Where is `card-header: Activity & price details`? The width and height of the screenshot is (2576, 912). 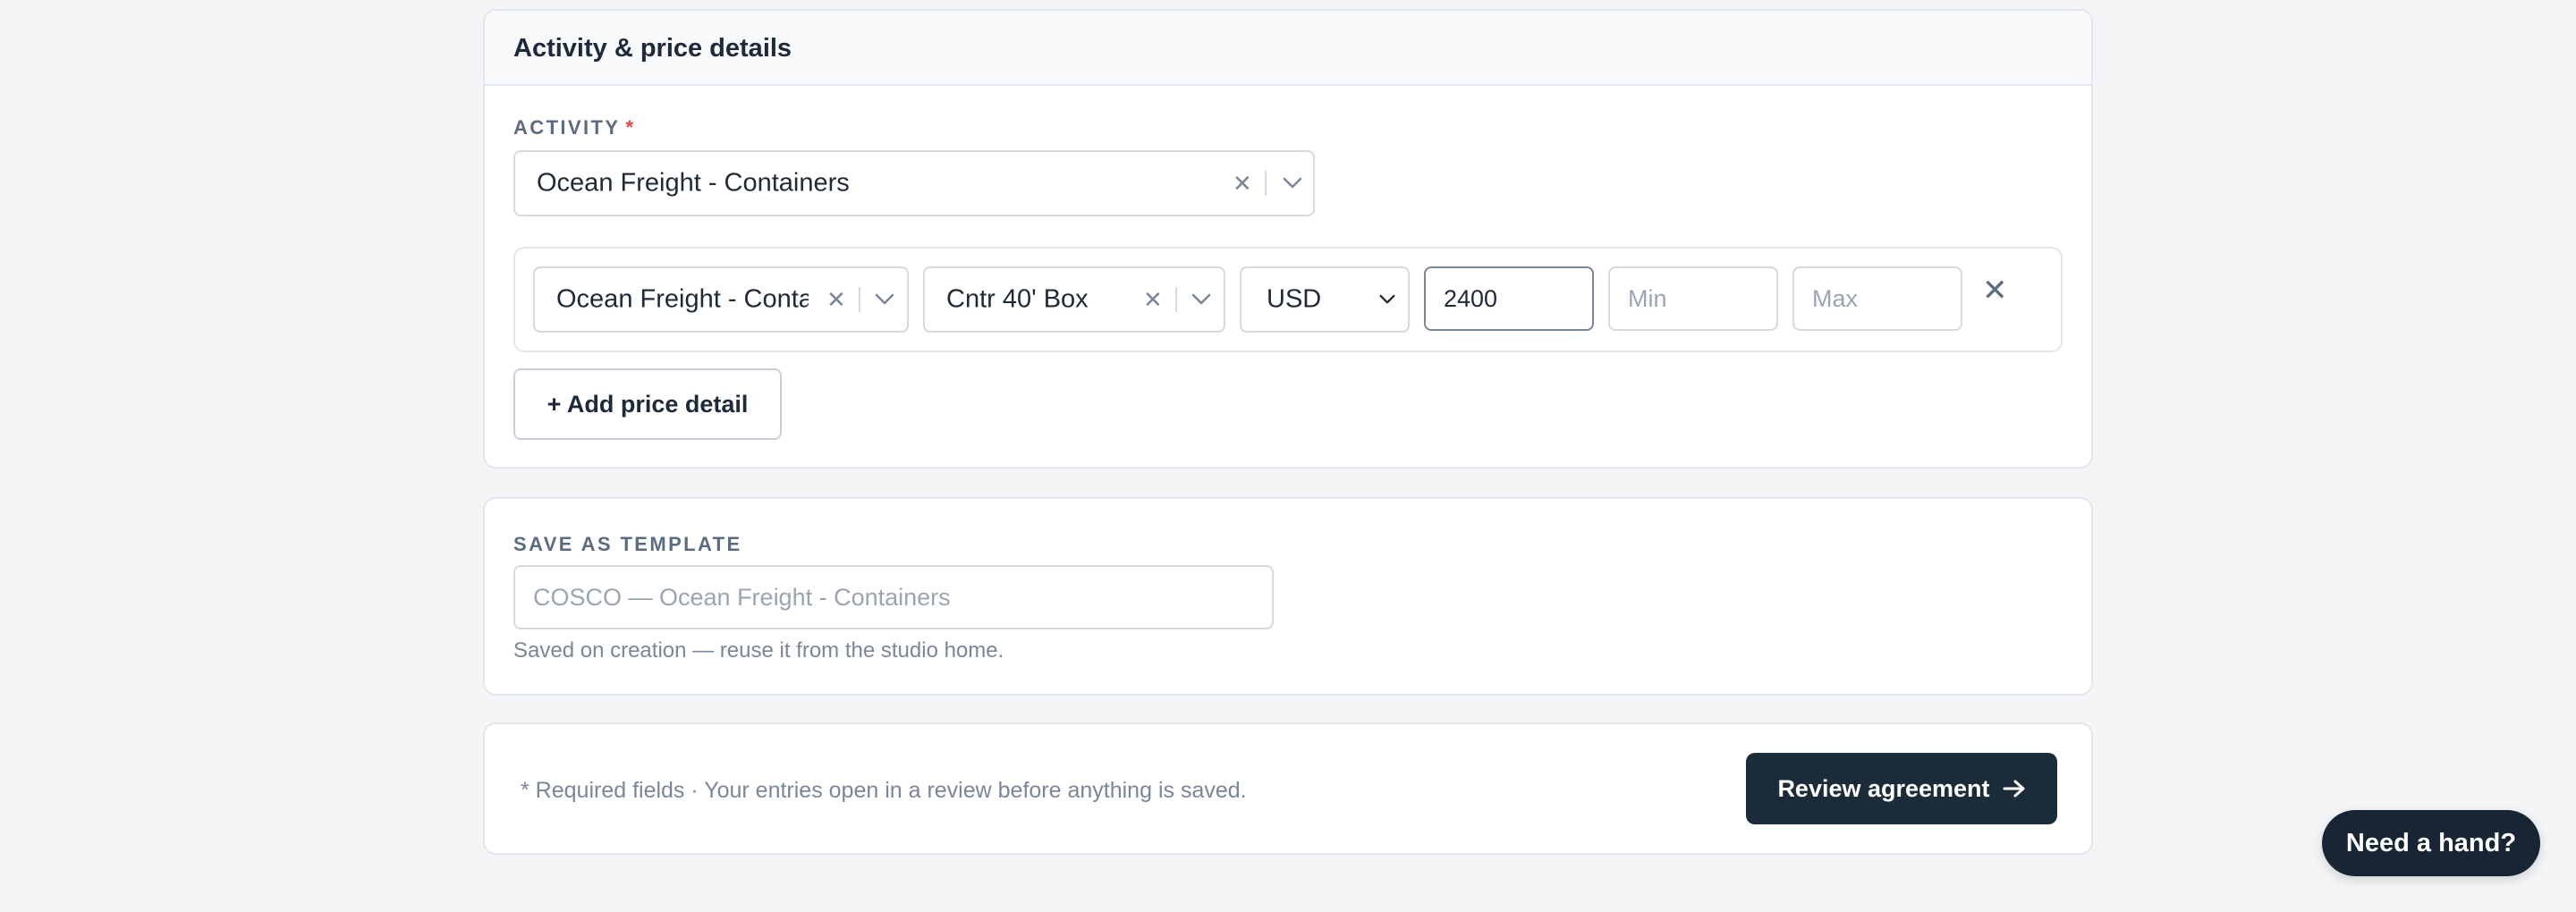 card-header: Activity & price details is located at coordinates (1288, 49).